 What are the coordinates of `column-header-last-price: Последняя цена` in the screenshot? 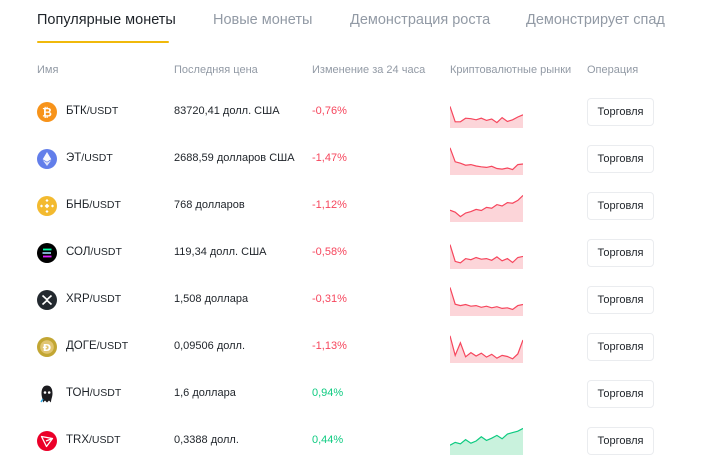 It's located at (216, 70).